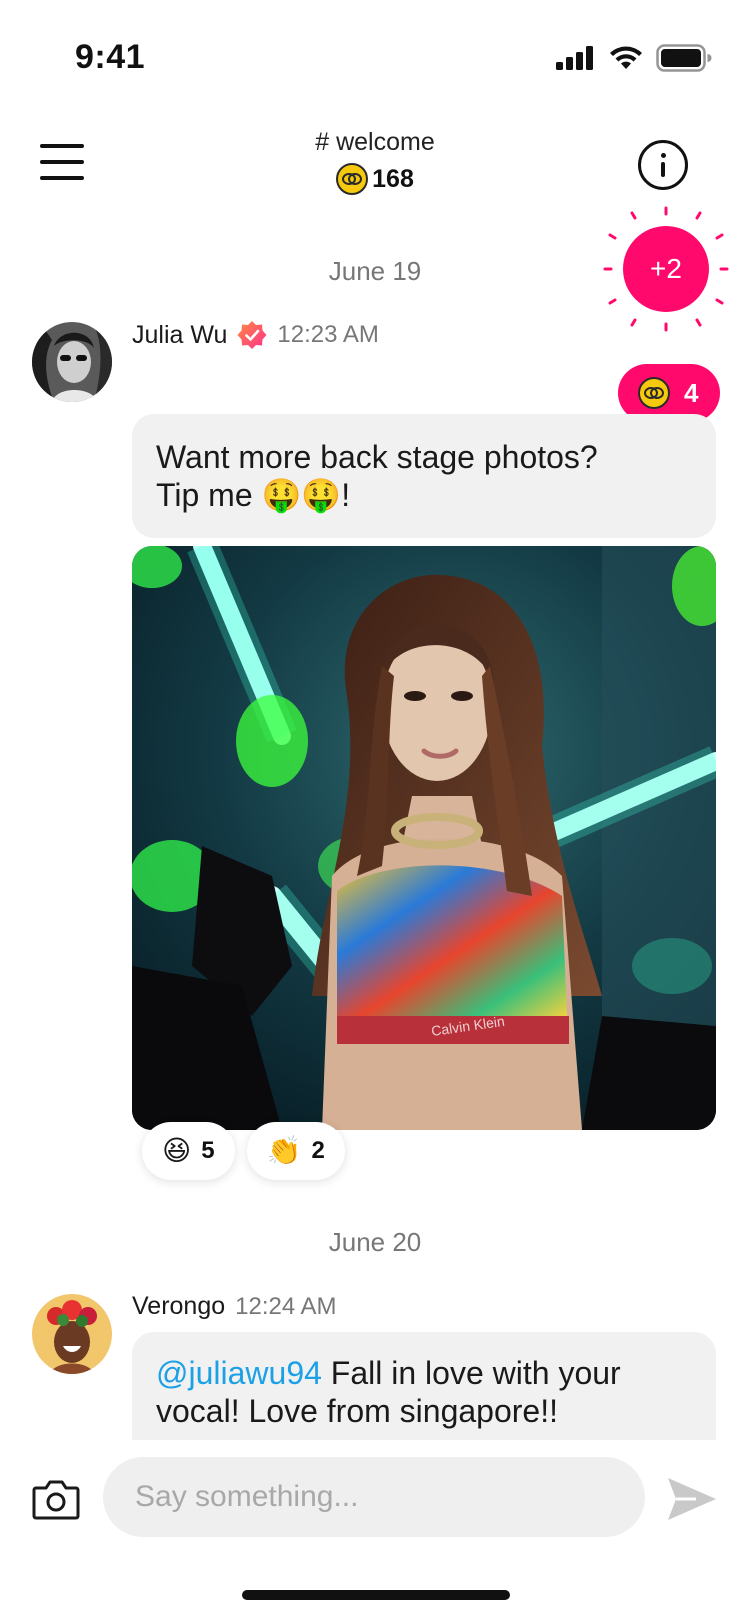 Image resolution: width=750 pixels, height=1624 pixels. I want to click on reaction-row: 😆 5 👏 2, so click(243, 1151).